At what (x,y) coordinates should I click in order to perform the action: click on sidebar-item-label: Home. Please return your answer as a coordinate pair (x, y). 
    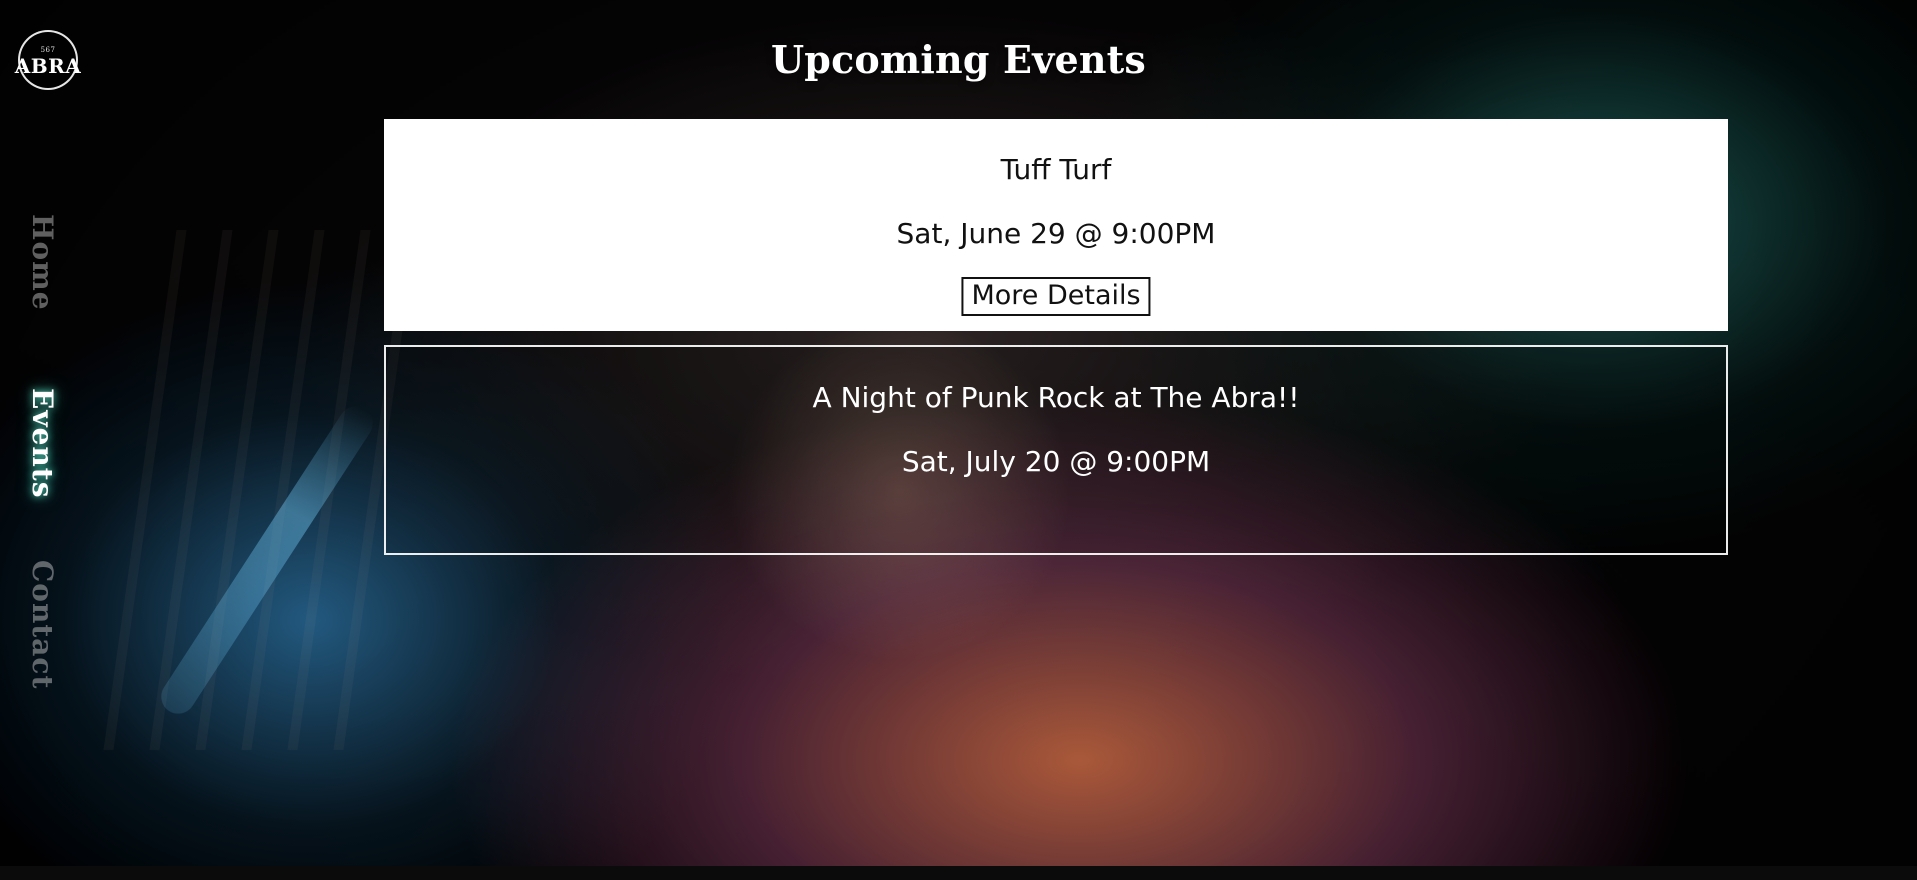
    Looking at the image, I should click on (42, 262).